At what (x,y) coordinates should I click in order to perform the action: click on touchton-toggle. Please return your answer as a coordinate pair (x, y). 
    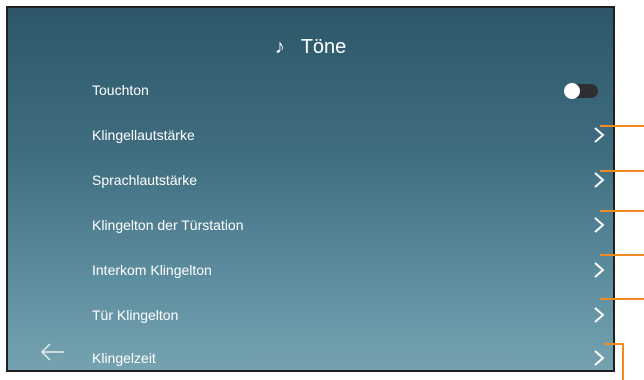
    Looking at the image, I should click on (581, 91).